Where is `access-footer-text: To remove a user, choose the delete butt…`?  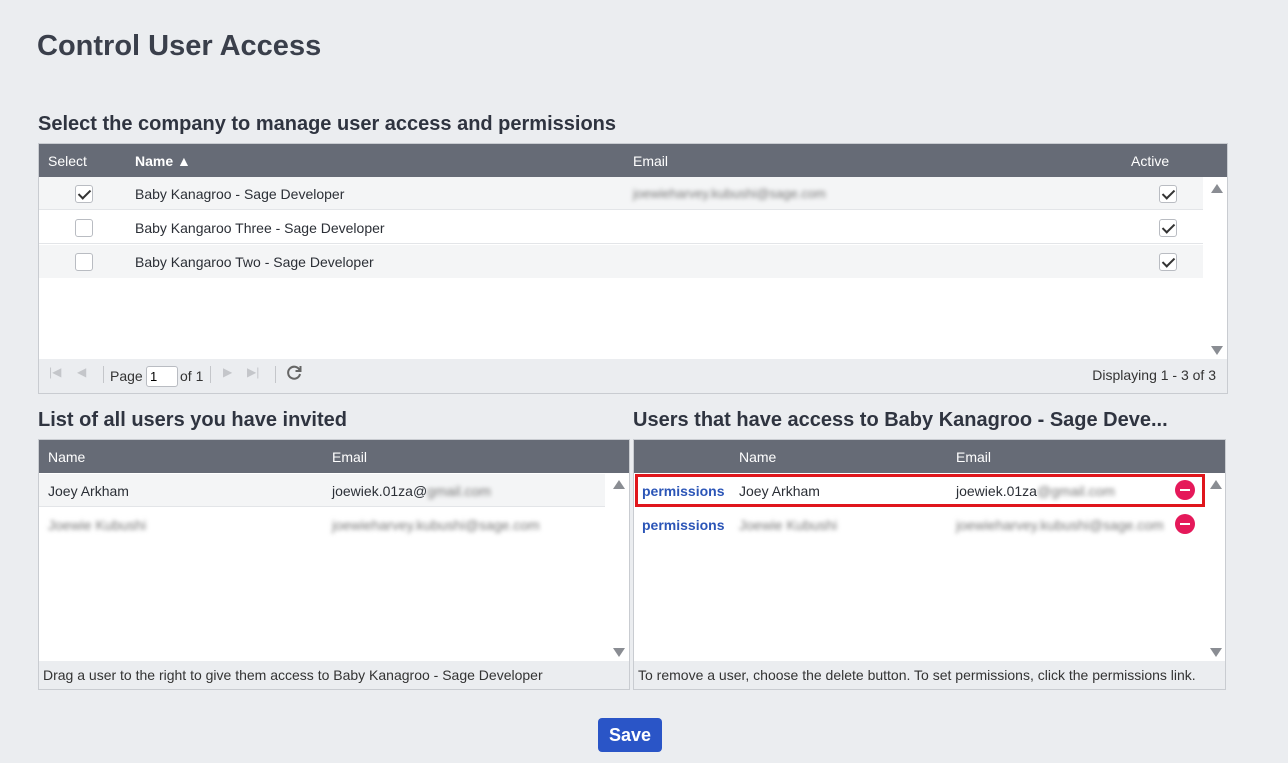
access-footer-text: To remove a user, choose the delete butt… is located at coordinates (917, 675).